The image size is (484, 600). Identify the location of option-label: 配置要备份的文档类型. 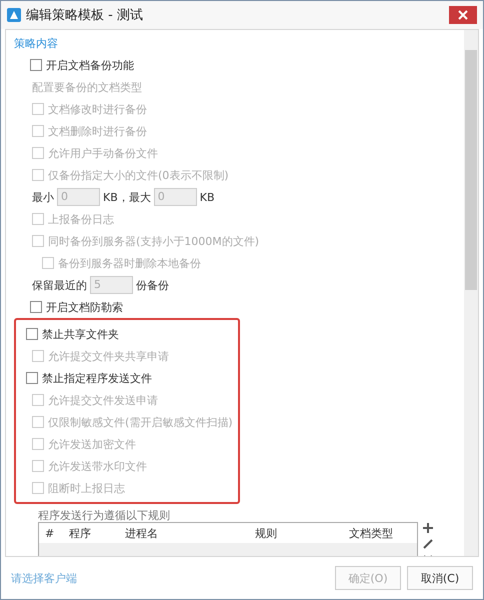
(87, 87).